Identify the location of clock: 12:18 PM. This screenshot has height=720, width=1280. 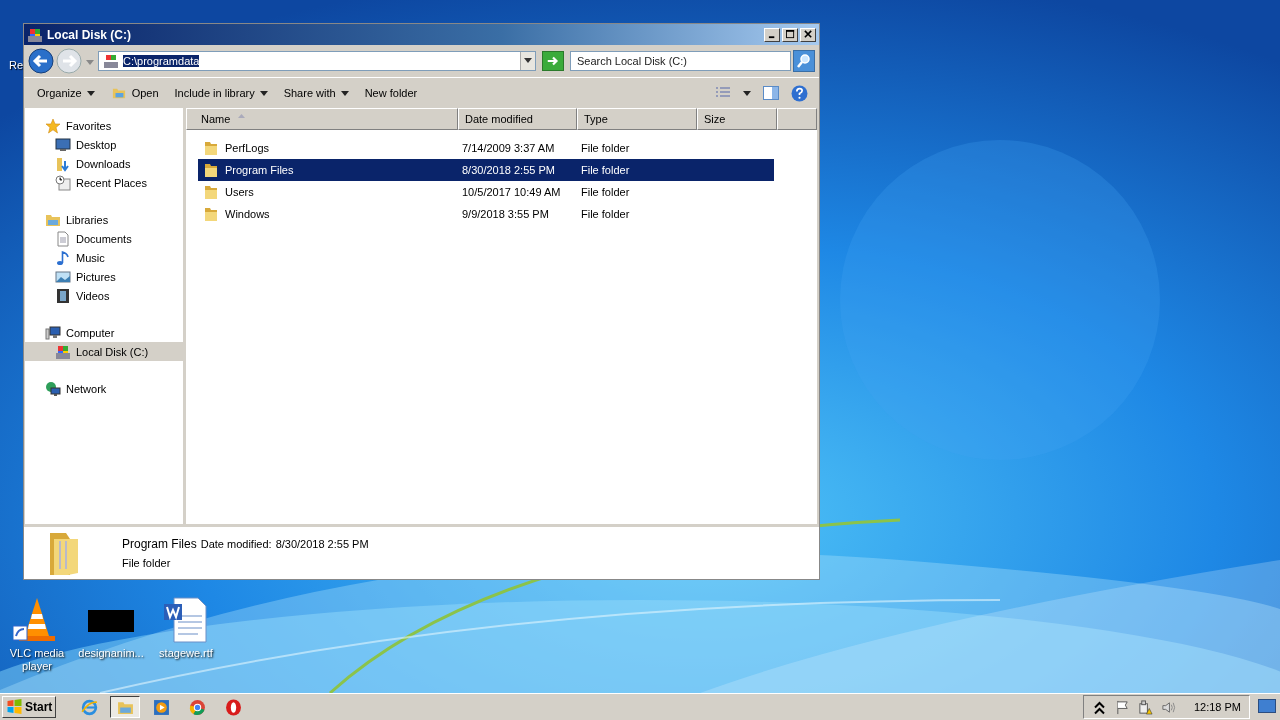
(1212, 707).